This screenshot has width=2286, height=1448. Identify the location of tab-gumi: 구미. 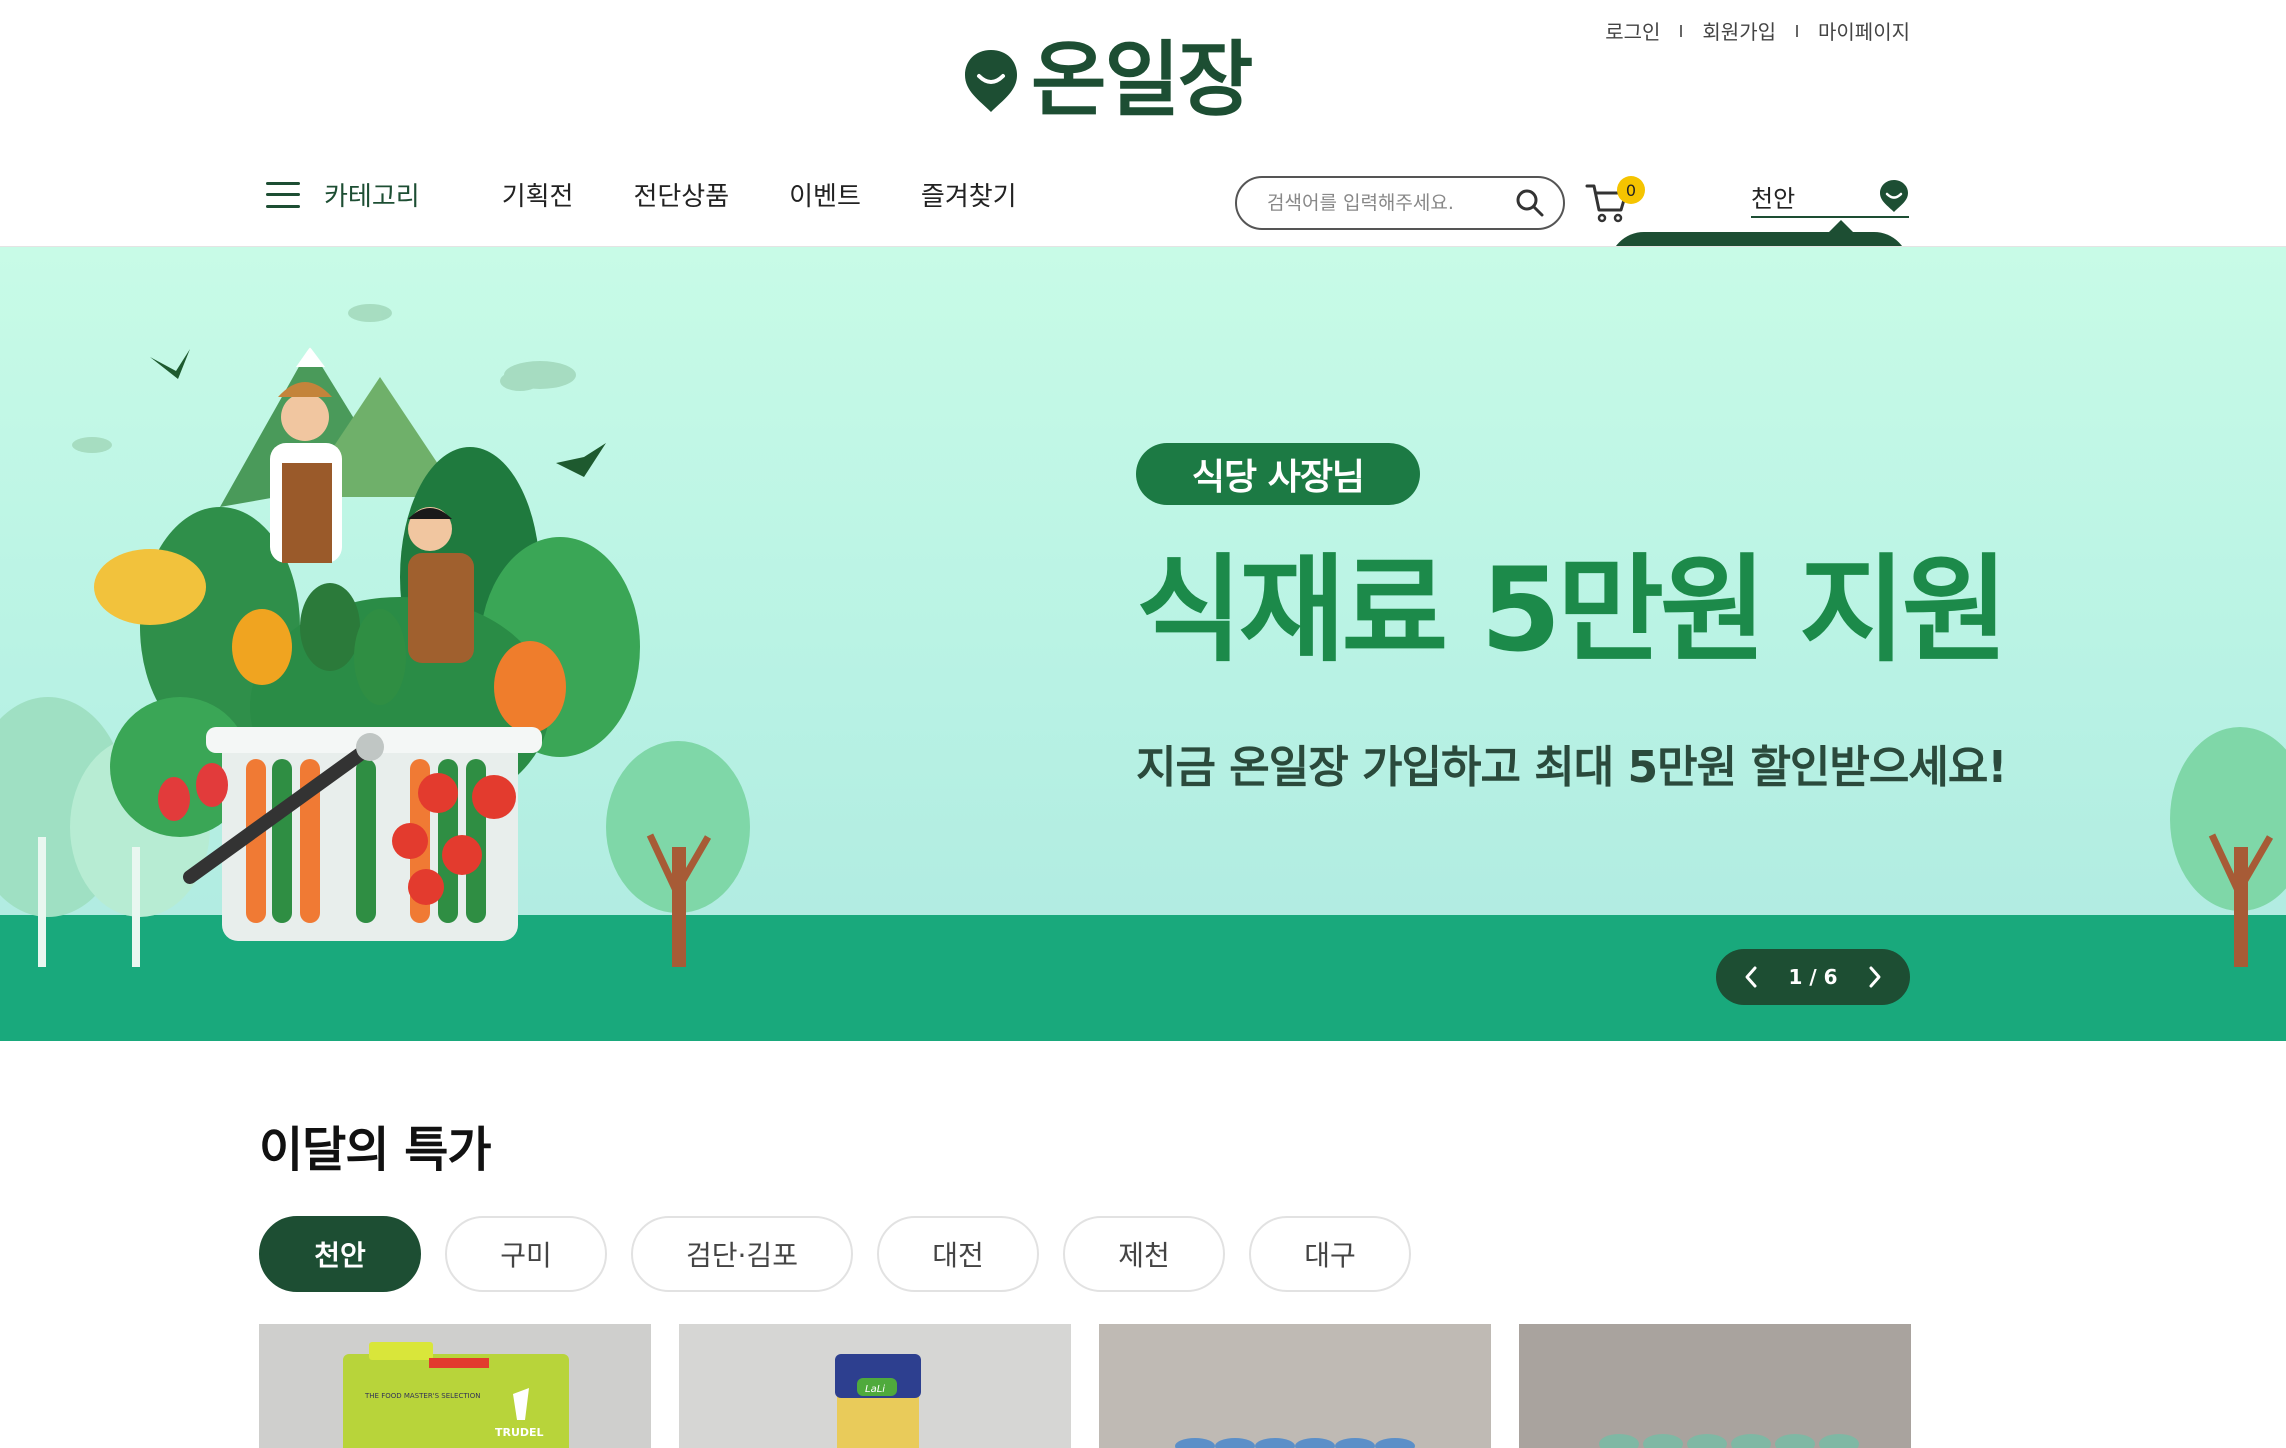
(526, 1254).